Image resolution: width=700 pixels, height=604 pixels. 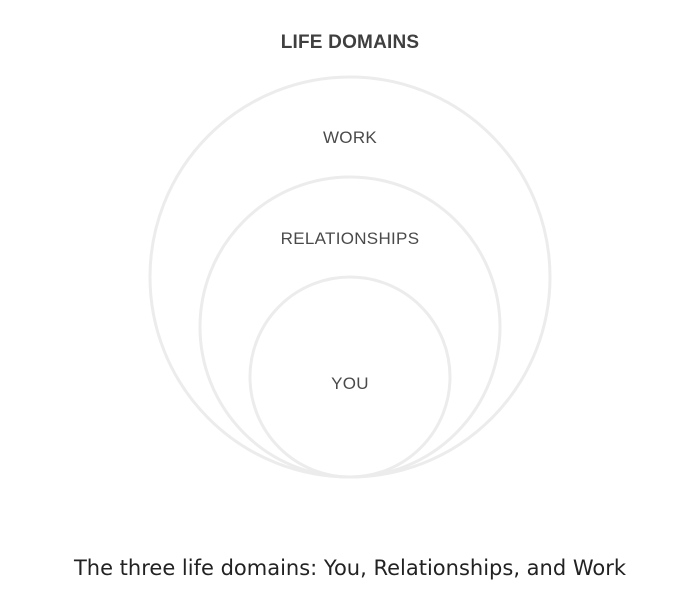 I want to click on work-label: WORK, so click(x=350, y=137).